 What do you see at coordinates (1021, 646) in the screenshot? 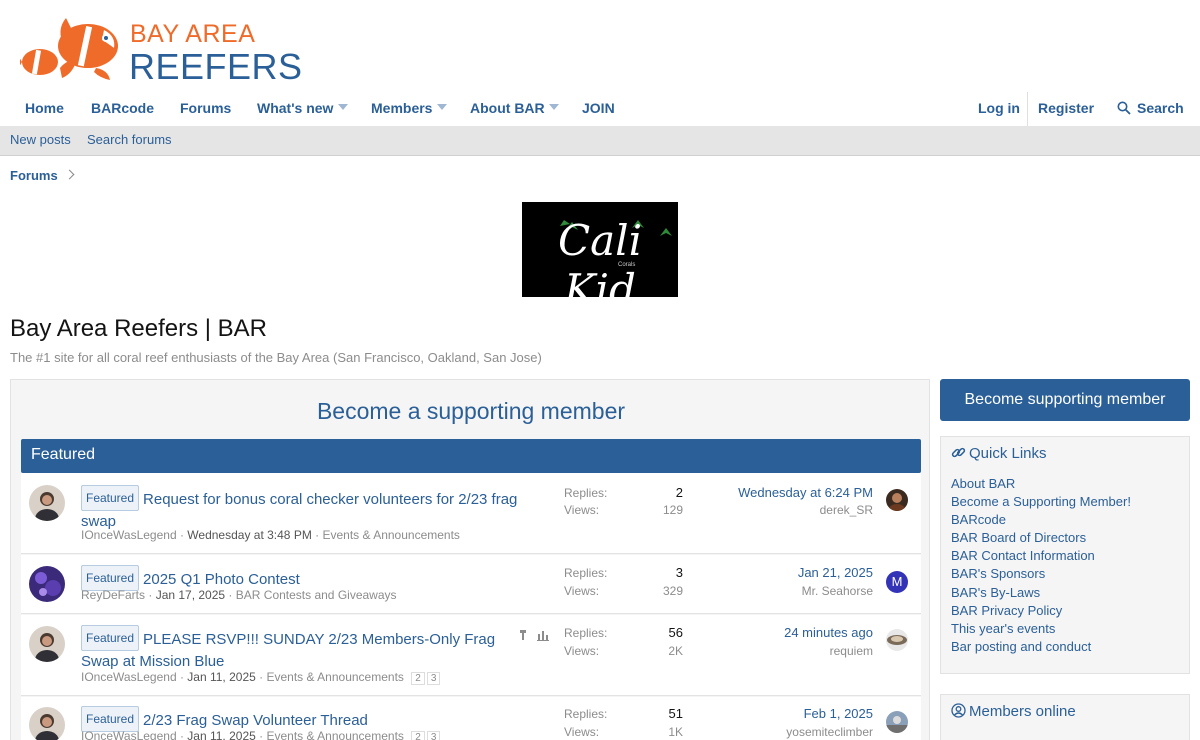
I see `quick-link: Bar posting and conduct` at bounding box center [1021, 646].